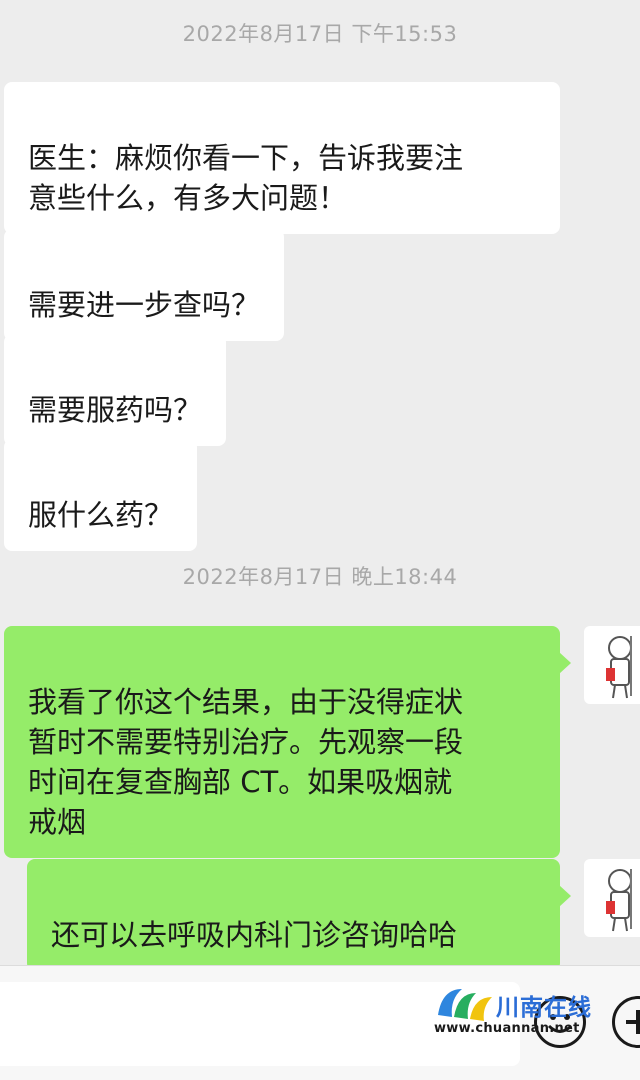 The height and width of the screenshot is (1080, 640). Describe the element at coordinates (544, 1008) in the screenshot. I see `watermark-name: 川南在线` at that location.